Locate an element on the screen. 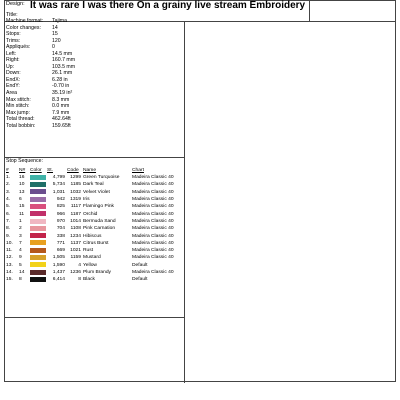 The height and width of the screenshot is (400, 400). stop-name: Black is located at coordinates (89, 280).